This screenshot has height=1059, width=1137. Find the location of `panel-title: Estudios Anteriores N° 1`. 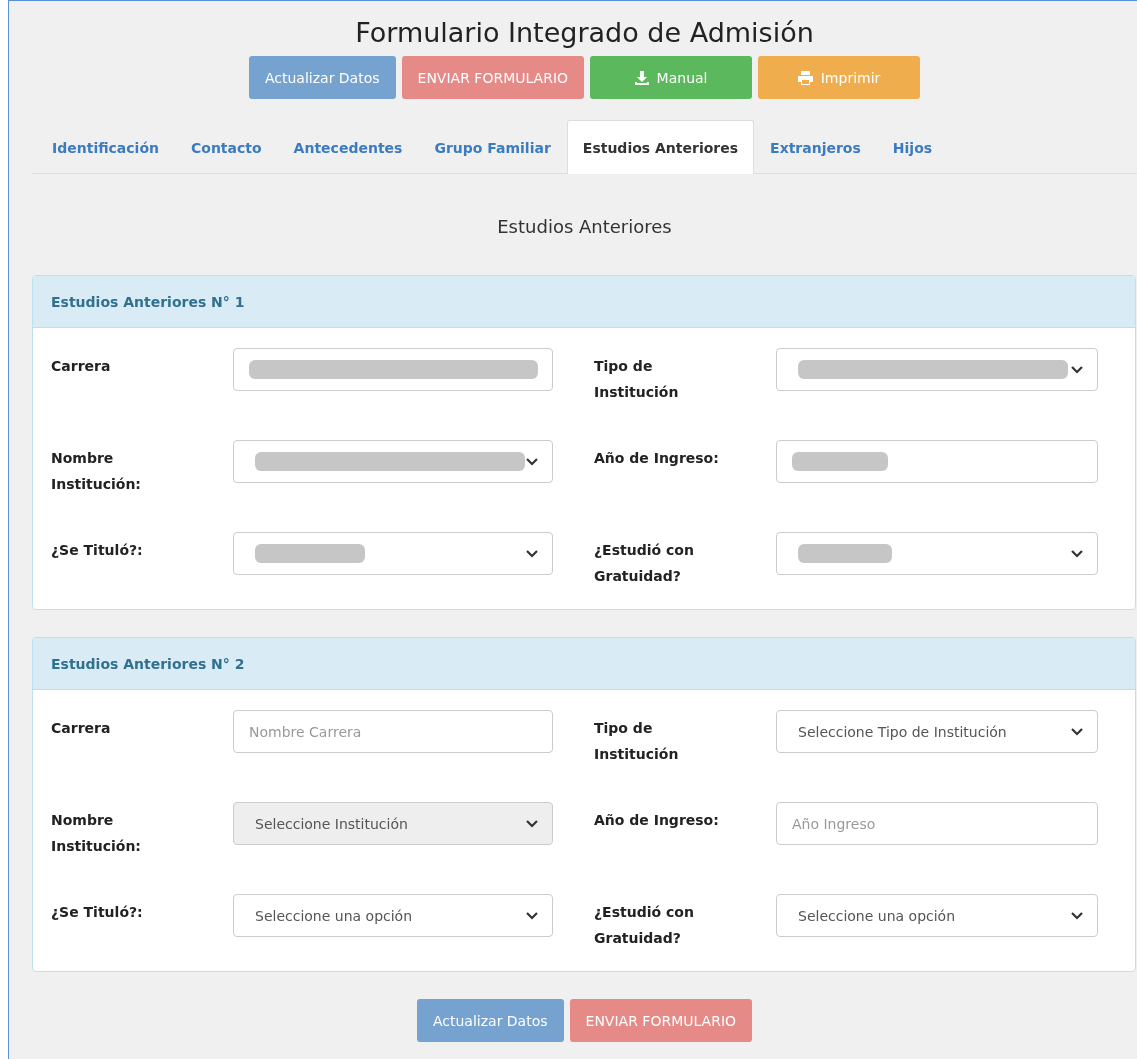

panel-title: Estudios Anteriores N° 1 is located at coordinates (148, 301).